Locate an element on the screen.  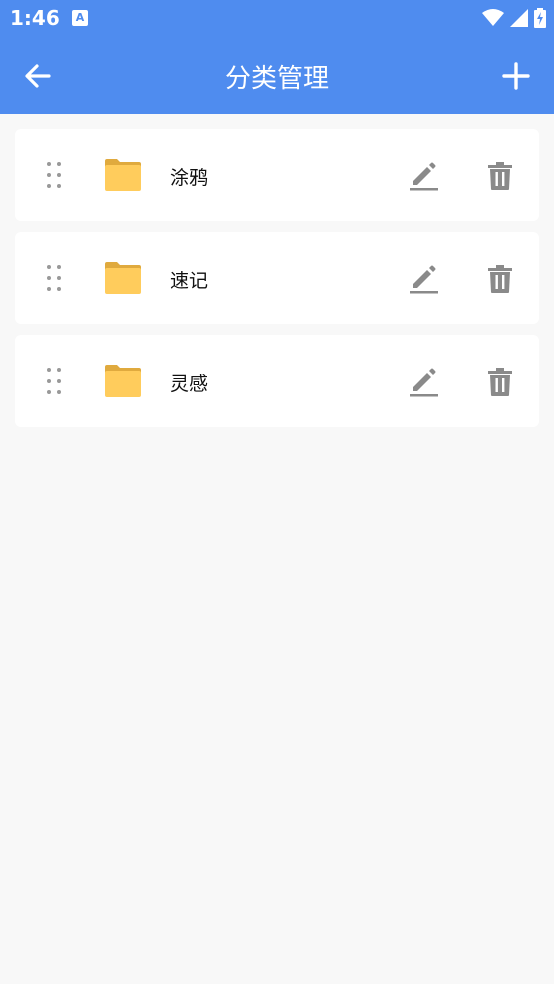
category-item: 灵感 is located at coordinates (277, 381).